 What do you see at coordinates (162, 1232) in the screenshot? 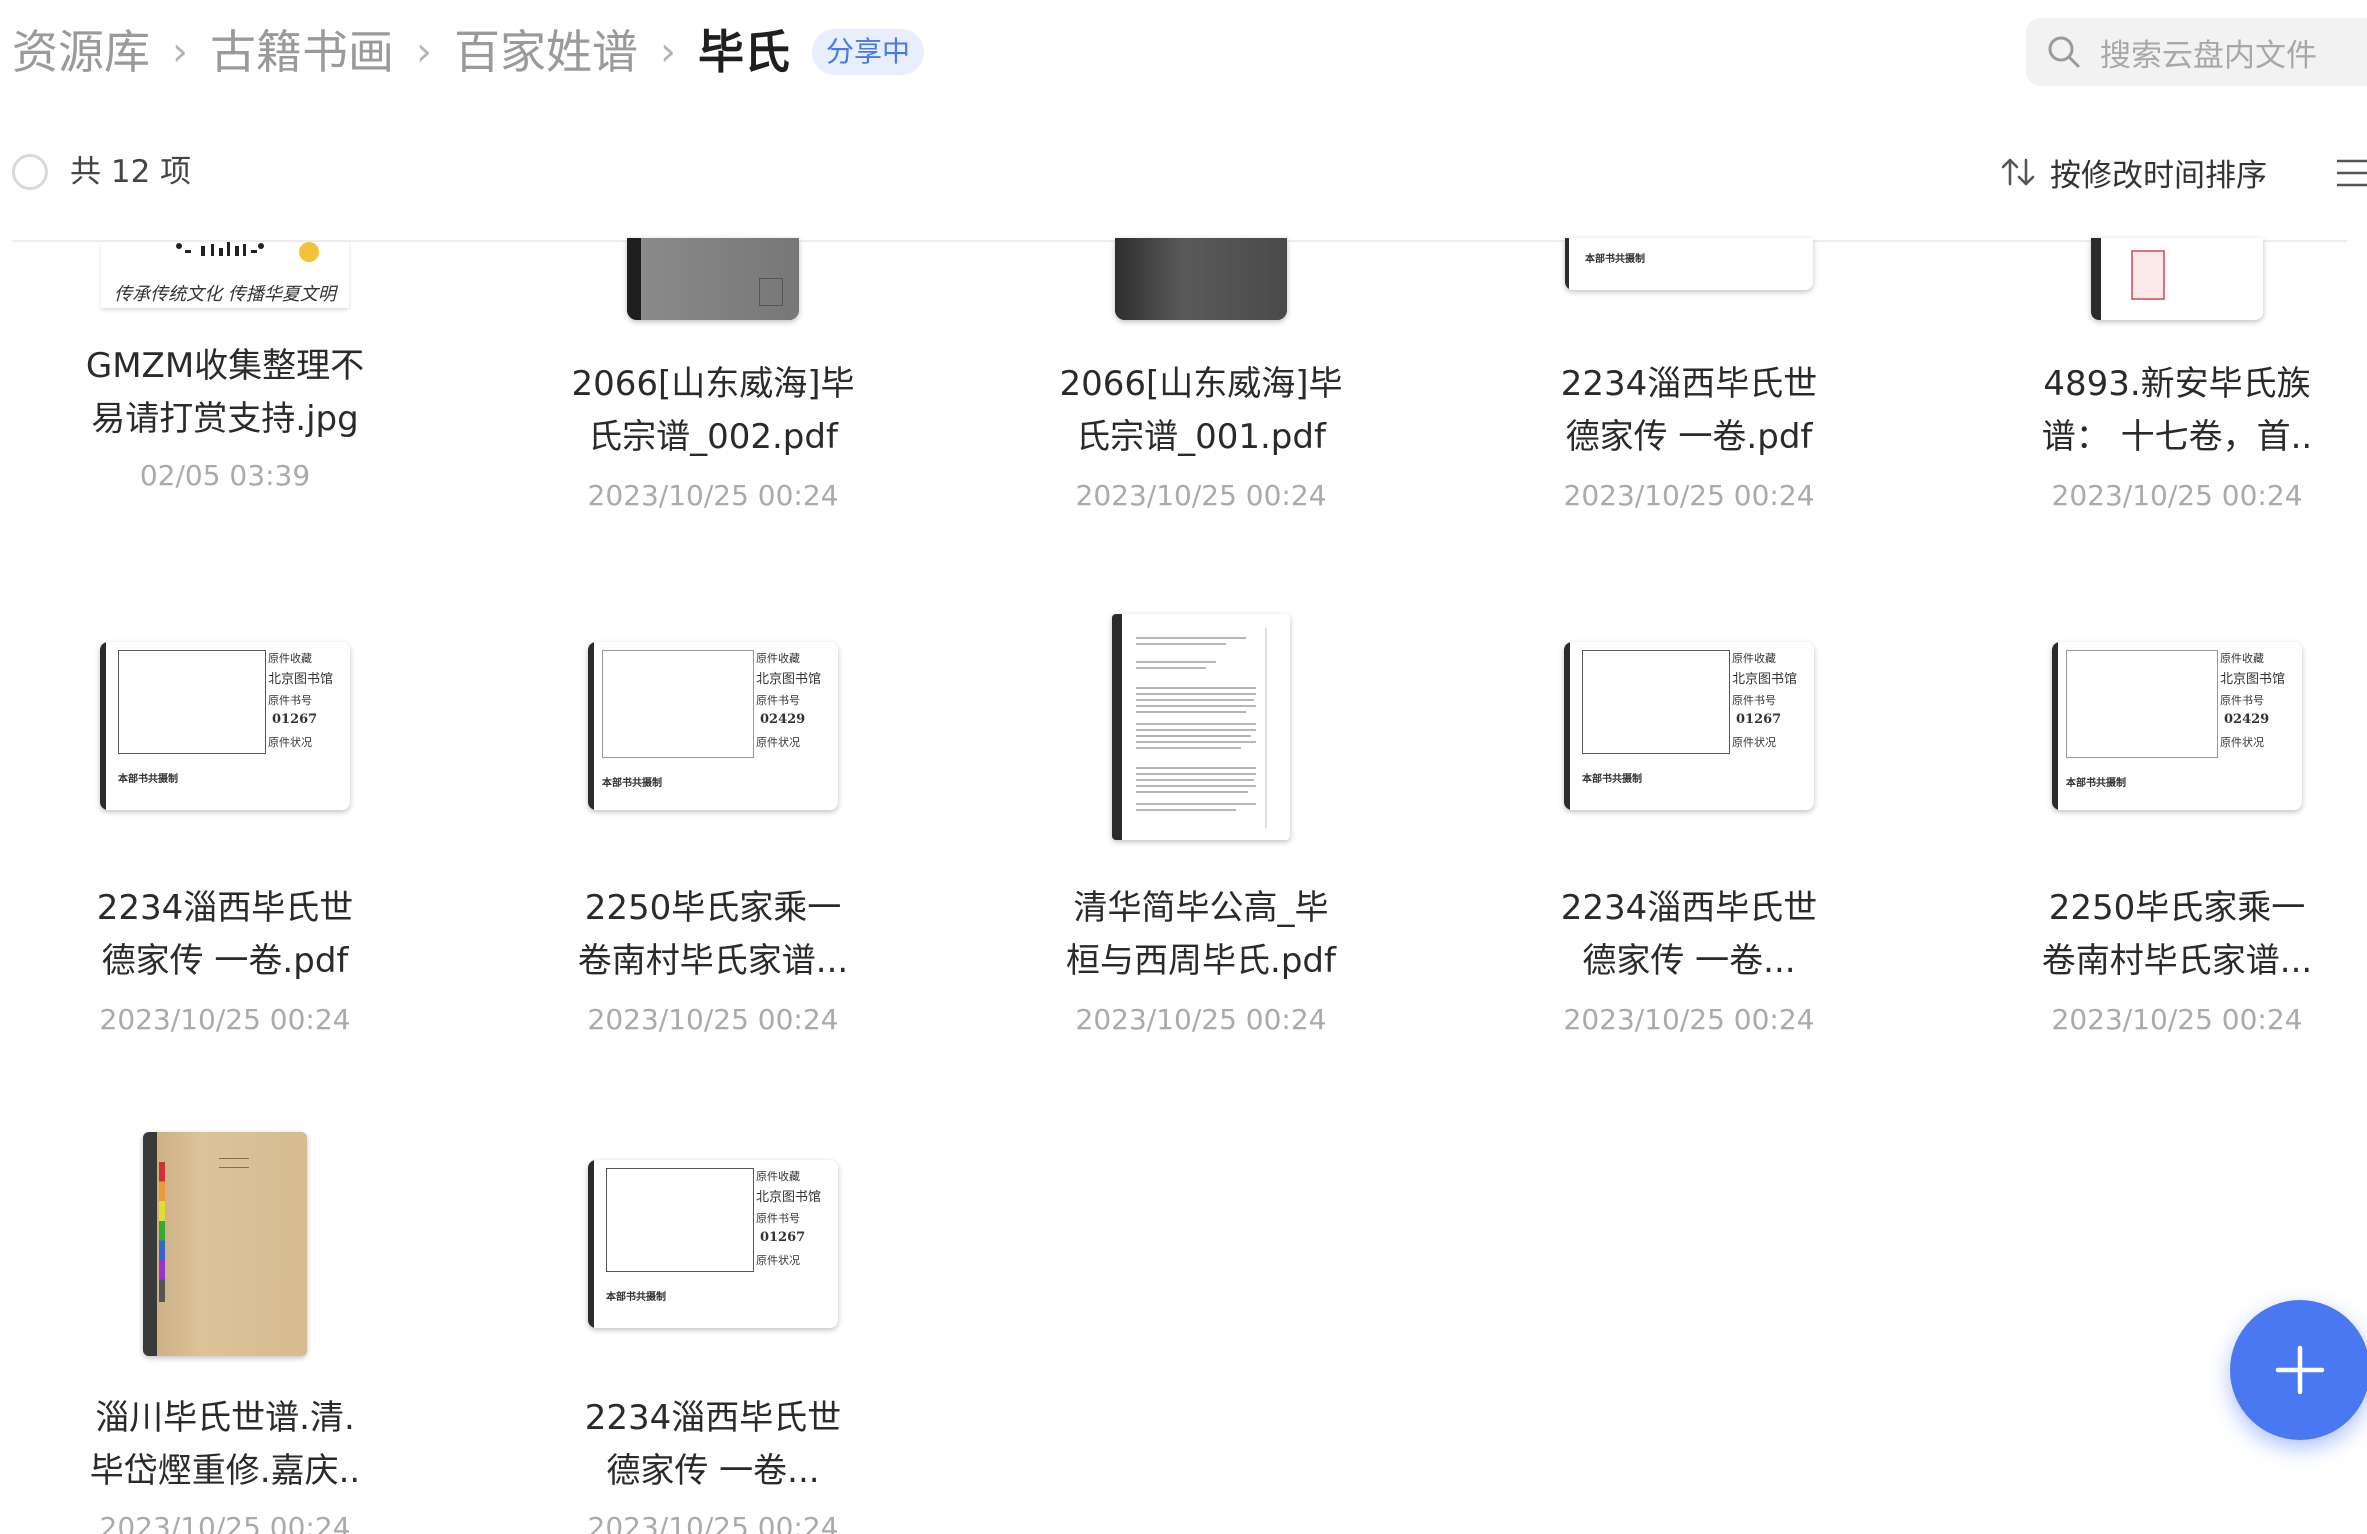
I see `color-calibration-bar` at bounding box center [162, 1232].